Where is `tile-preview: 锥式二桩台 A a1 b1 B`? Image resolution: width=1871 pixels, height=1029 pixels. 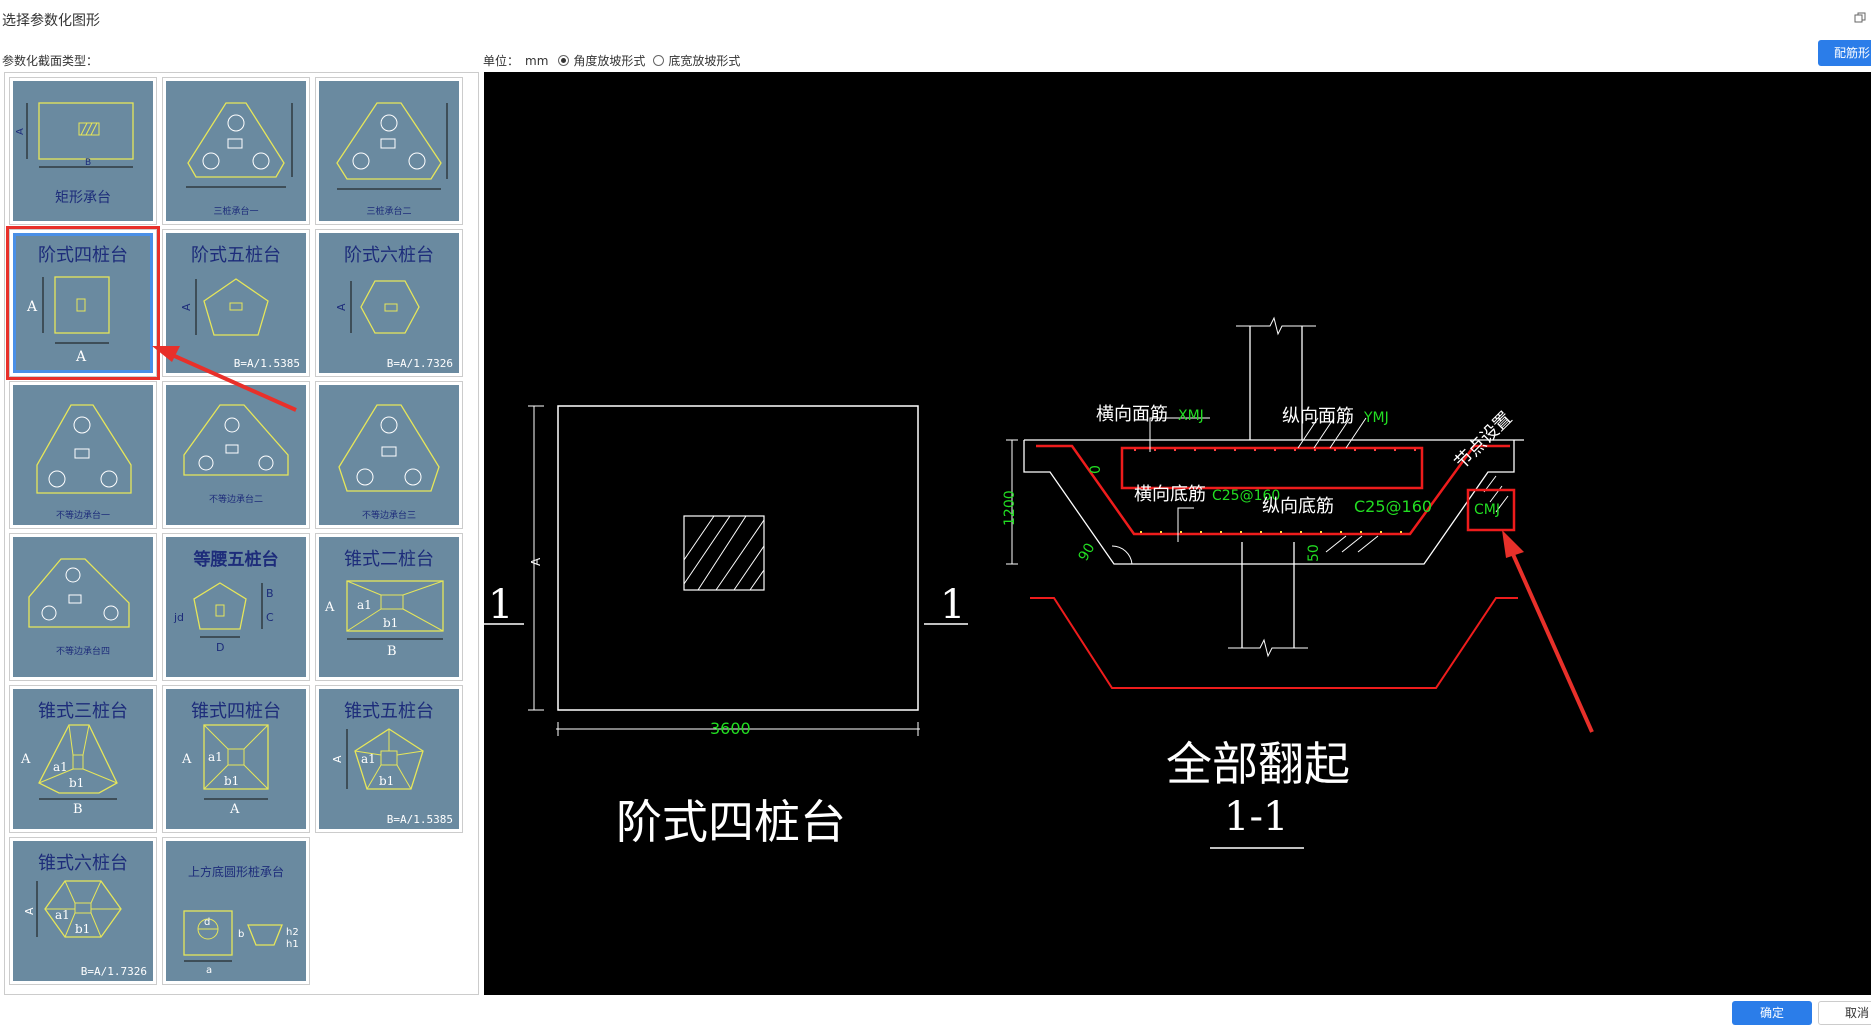 tile-preview: 锥式二桩台 A a1 b1 B is located at coordinates (389, 607).